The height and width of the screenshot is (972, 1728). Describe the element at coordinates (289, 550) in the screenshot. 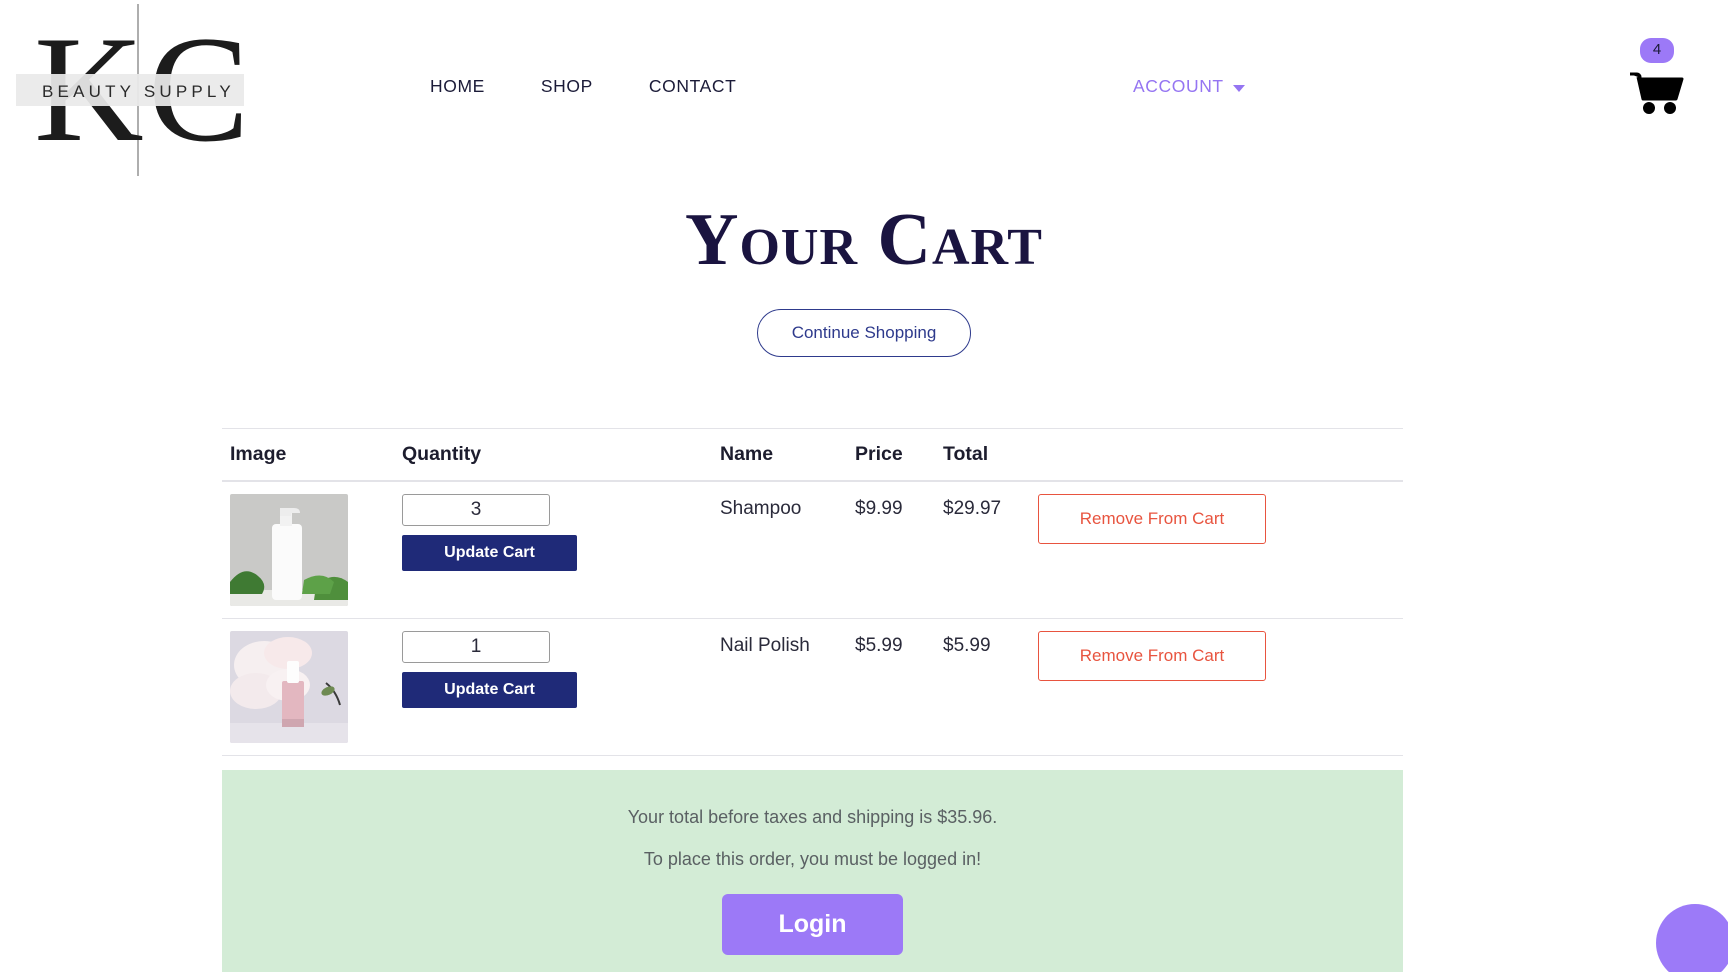

I see `shampoo-bottle-photo` at that location.